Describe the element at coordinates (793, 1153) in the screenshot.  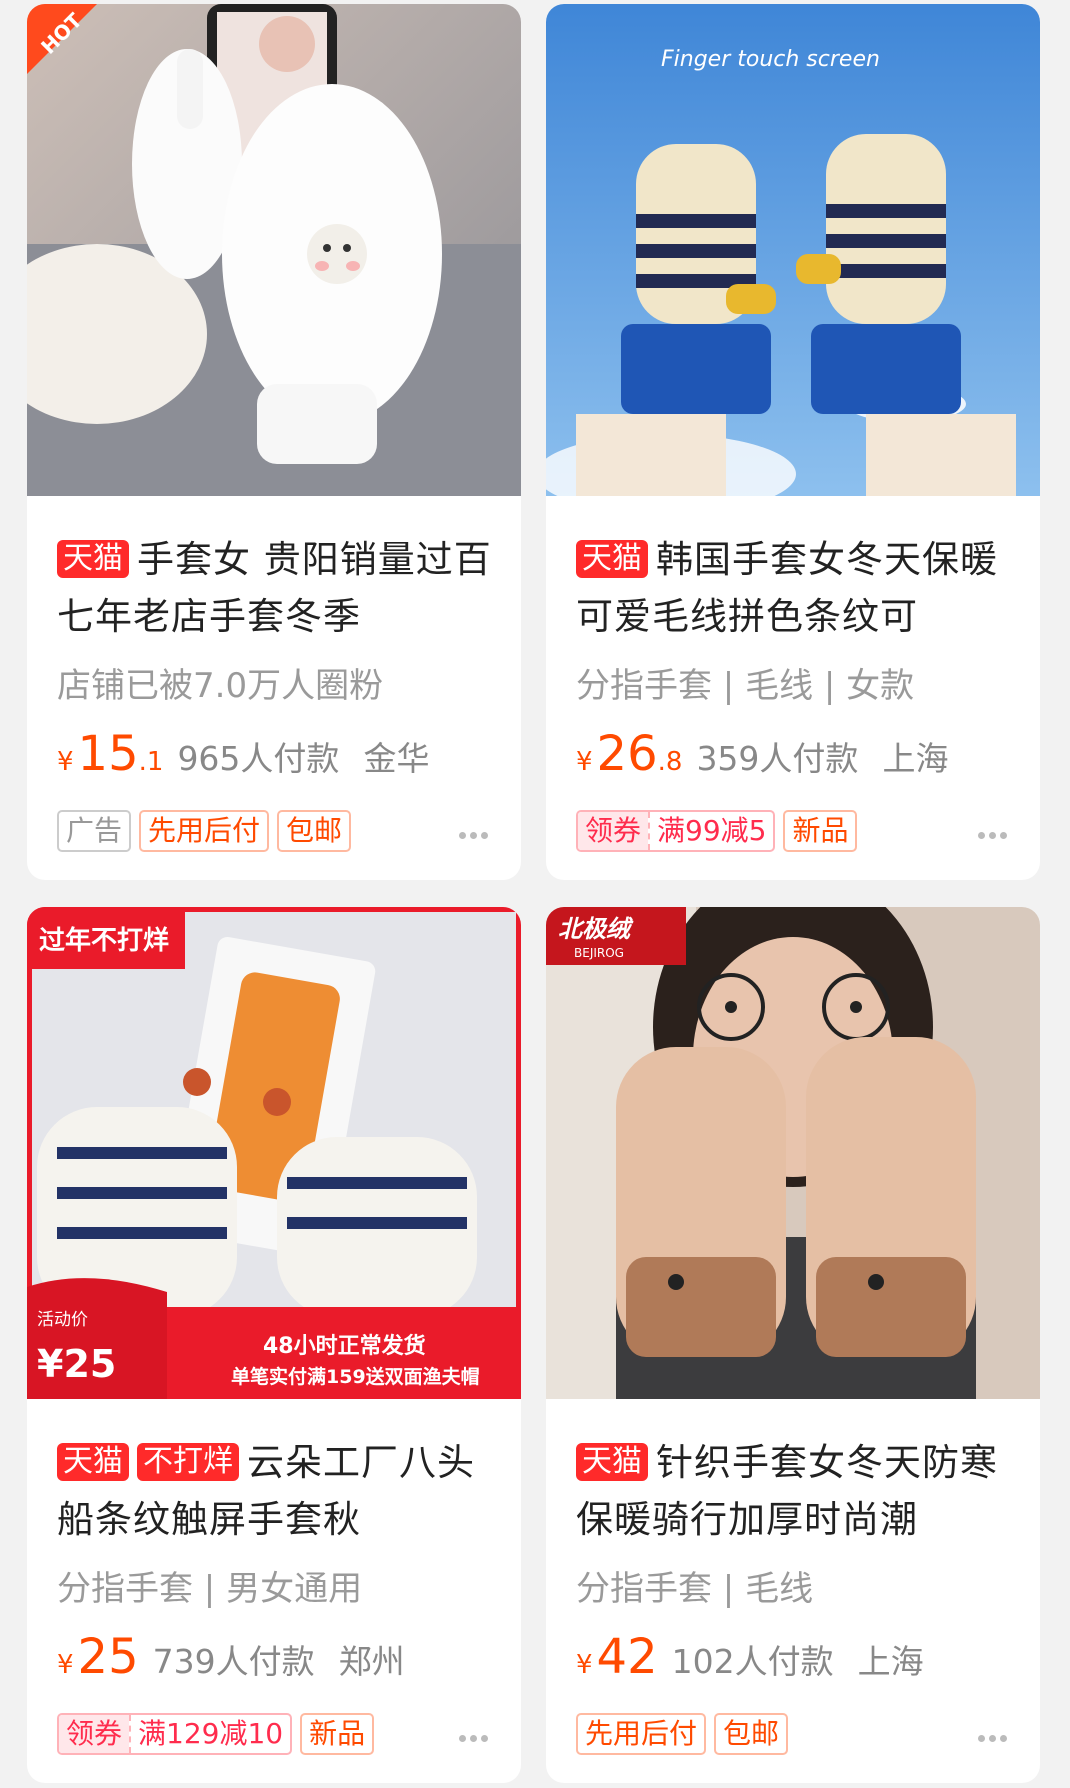
I see `product-image: 北极绒 BEJIROG` at that location.